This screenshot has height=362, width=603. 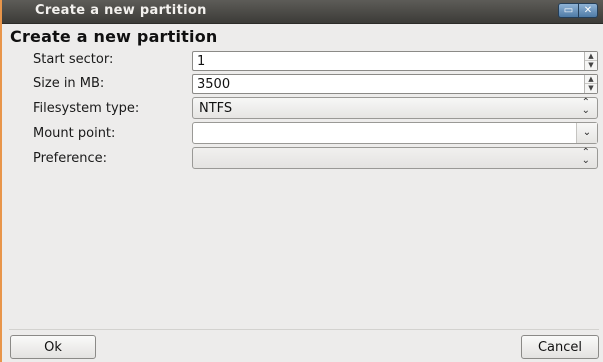 I want to click on button-separator, so click(x=304, y=329).